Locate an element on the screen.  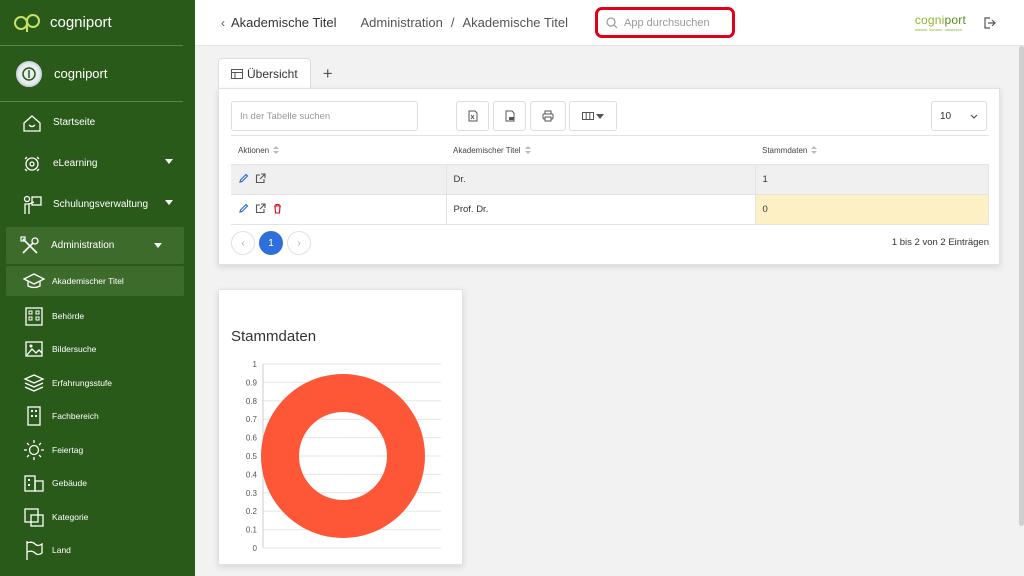
sub-label: Erfahrungsstufe is located at coordinates (82, 382).